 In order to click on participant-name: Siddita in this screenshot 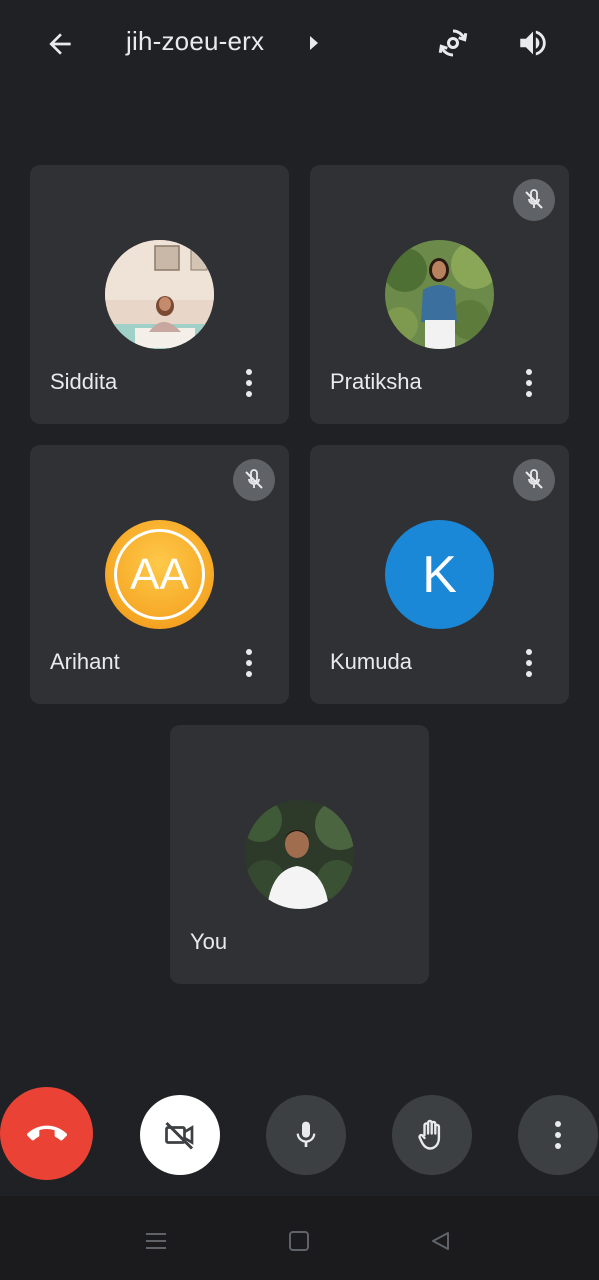, I will do `click(84, 381)`.